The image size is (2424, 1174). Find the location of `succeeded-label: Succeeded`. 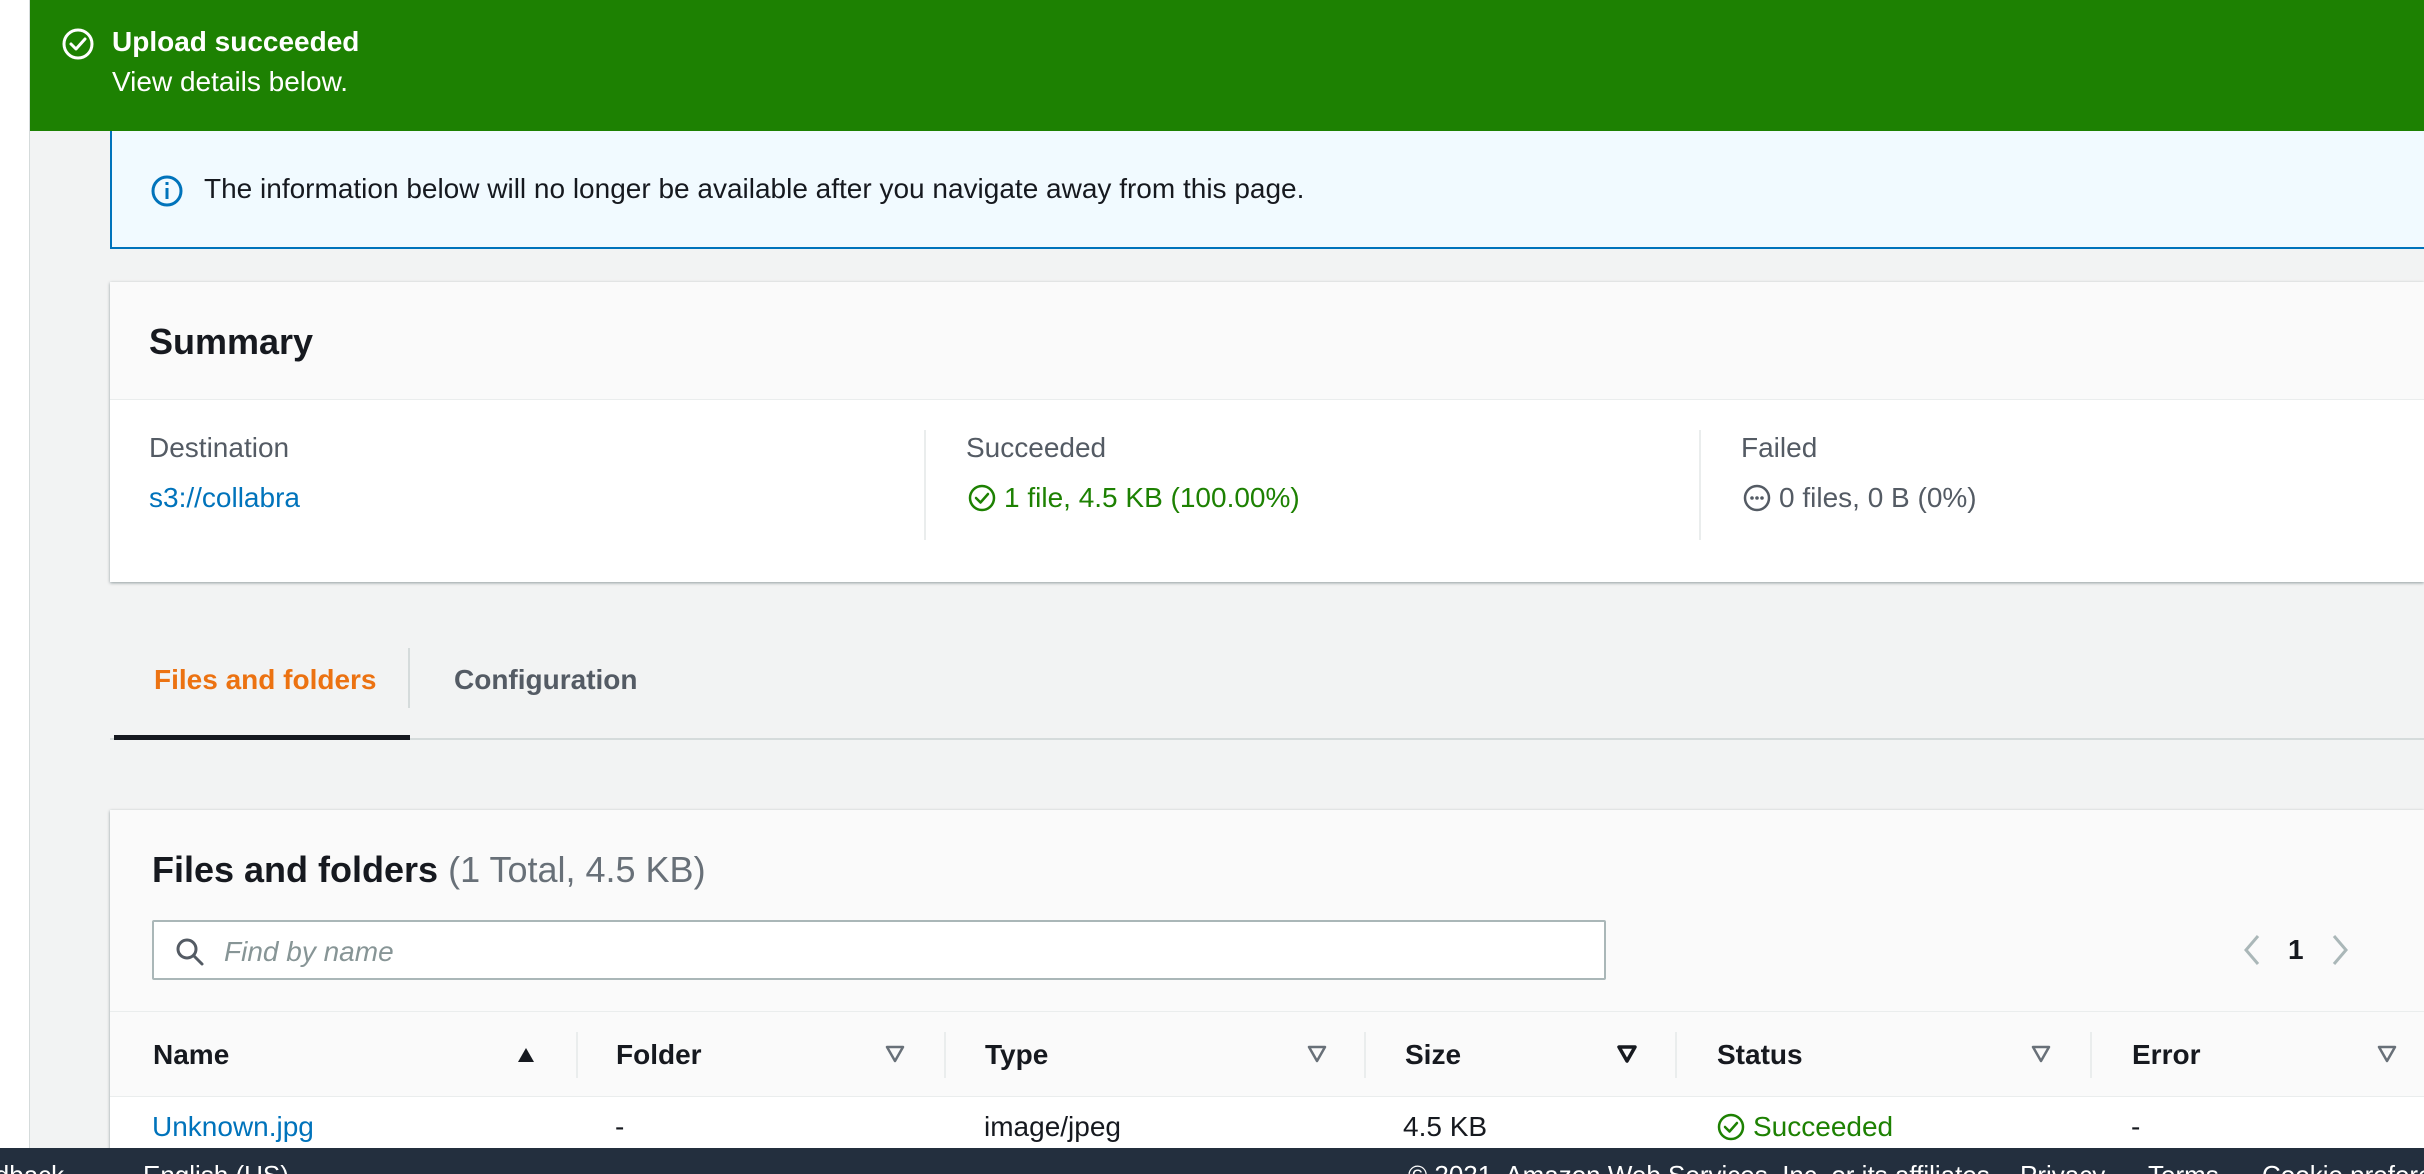

succeeded-label: Succeeded is located at coordinates (1036, 447).